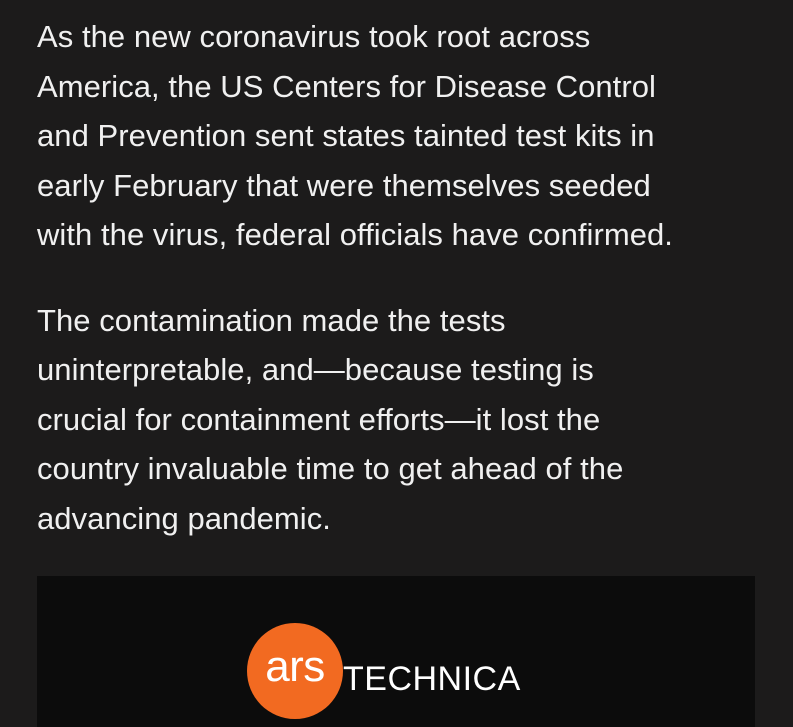  I want to click on ars-technica-logo: ars TECHNICA, so click(427, 675).